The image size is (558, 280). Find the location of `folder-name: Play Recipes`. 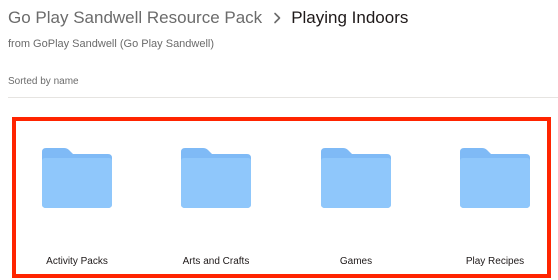

folder-name: Play Recipes is located at coordinates (495, 261).